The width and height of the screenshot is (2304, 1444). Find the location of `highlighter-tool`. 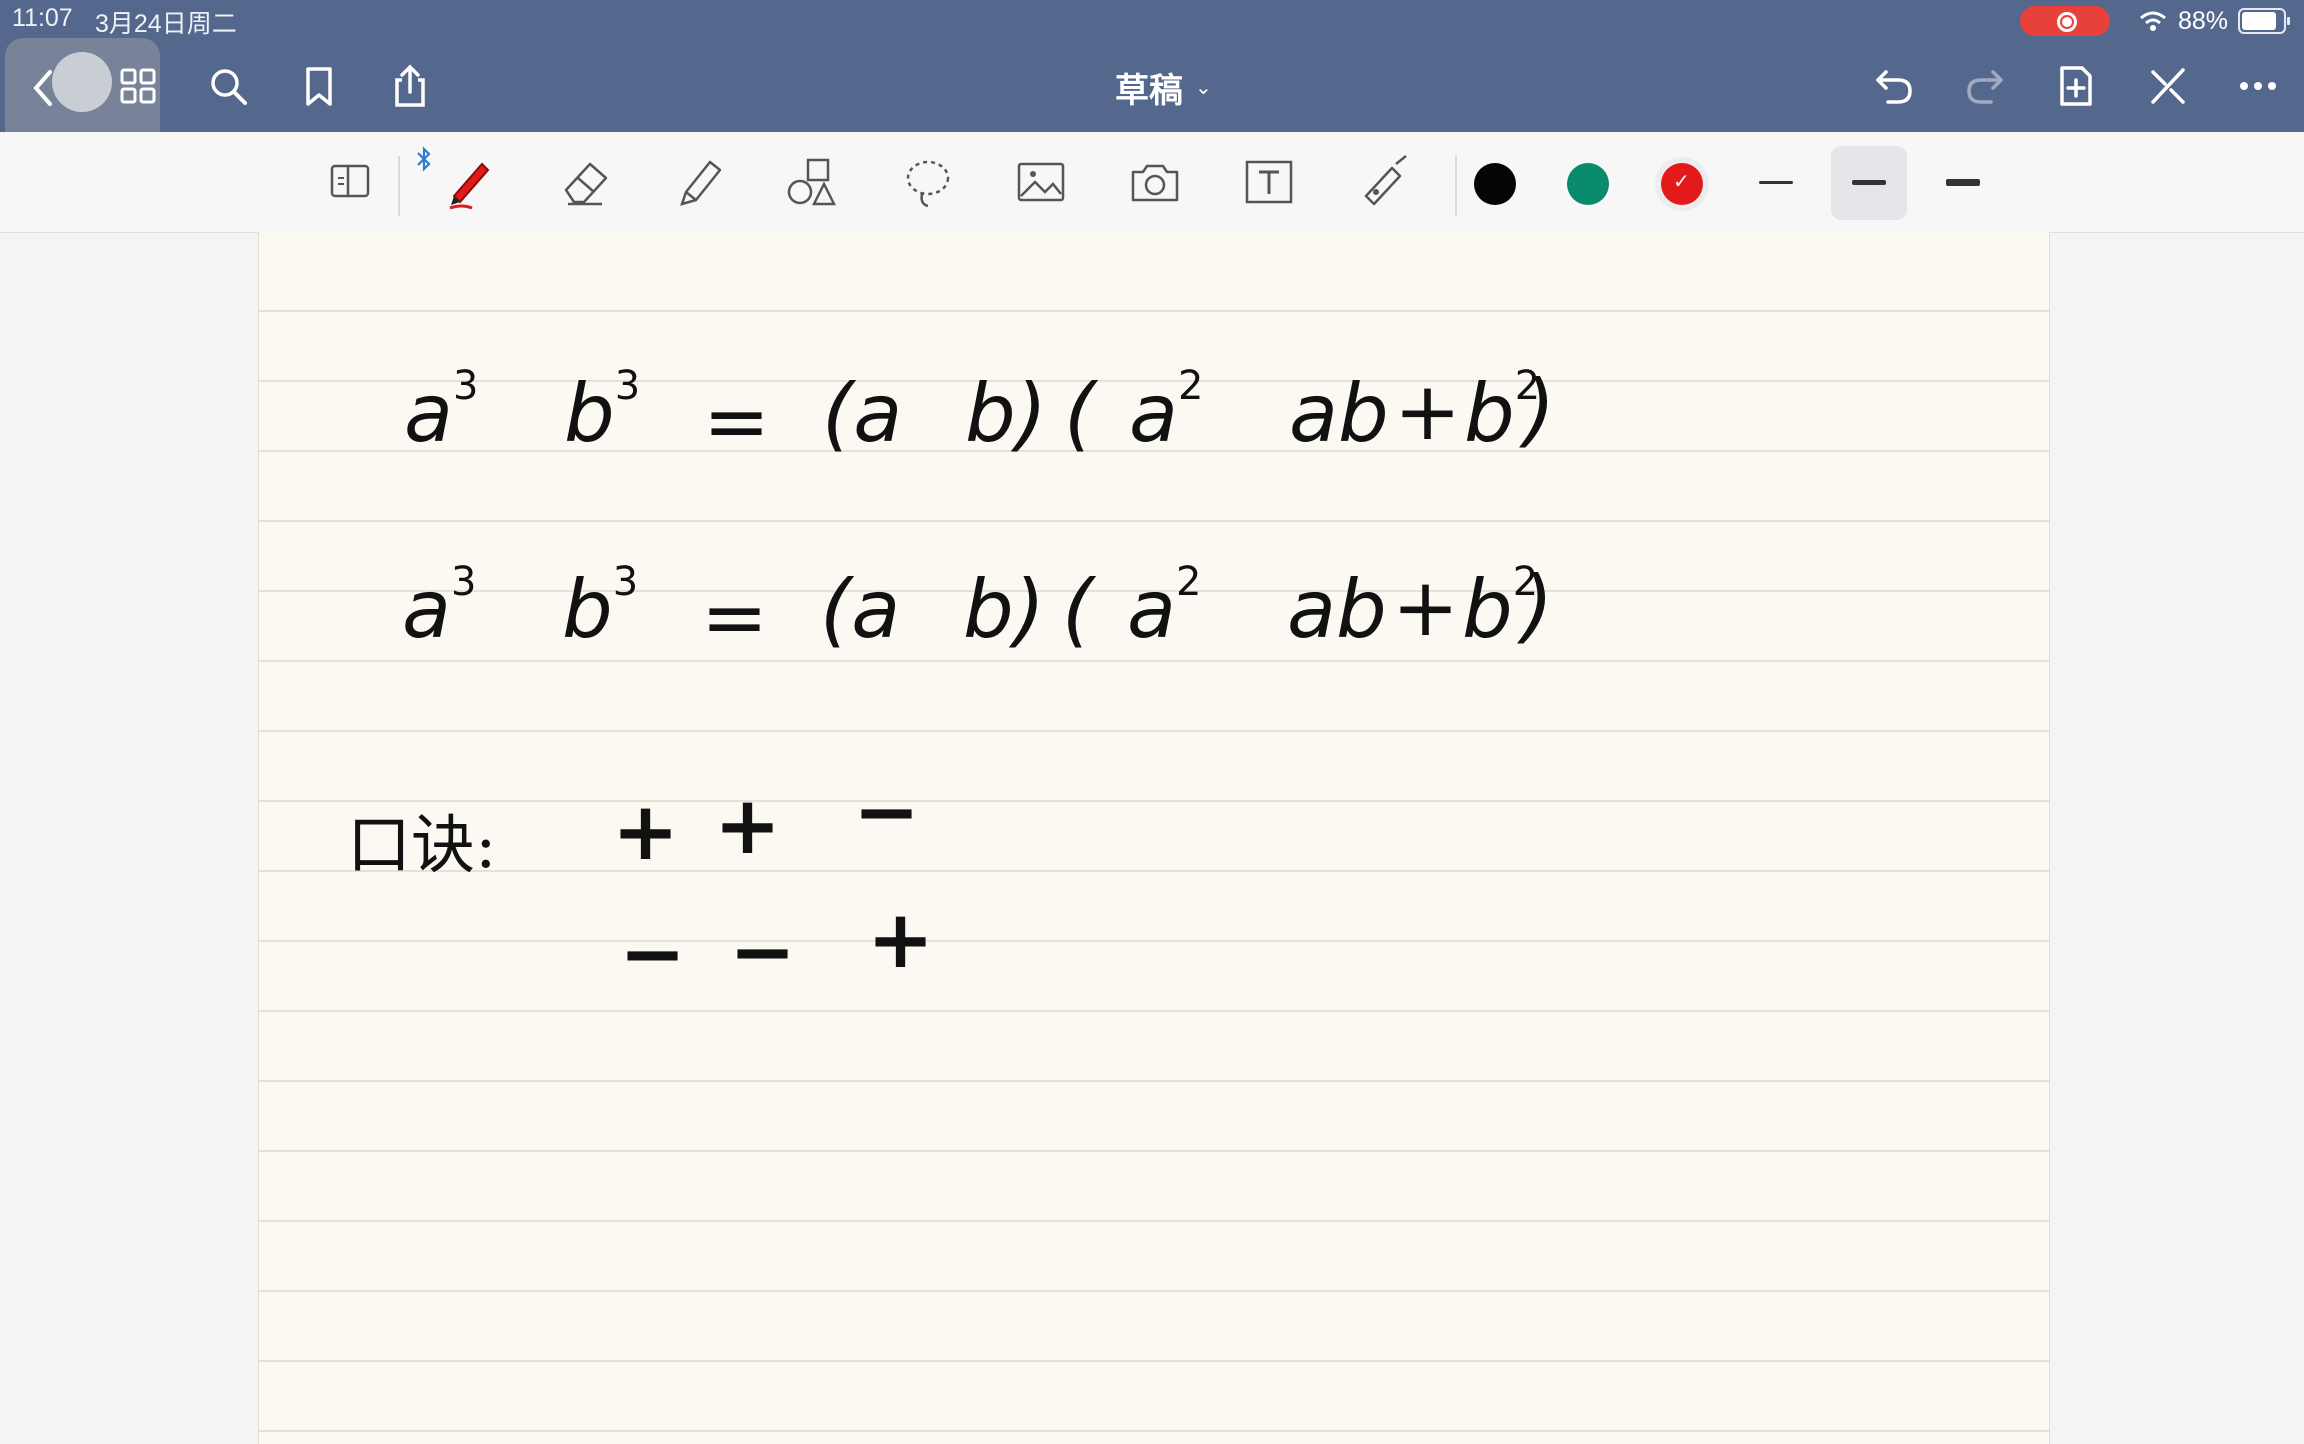

highlighter-tool is located at coordinates (700, 182).